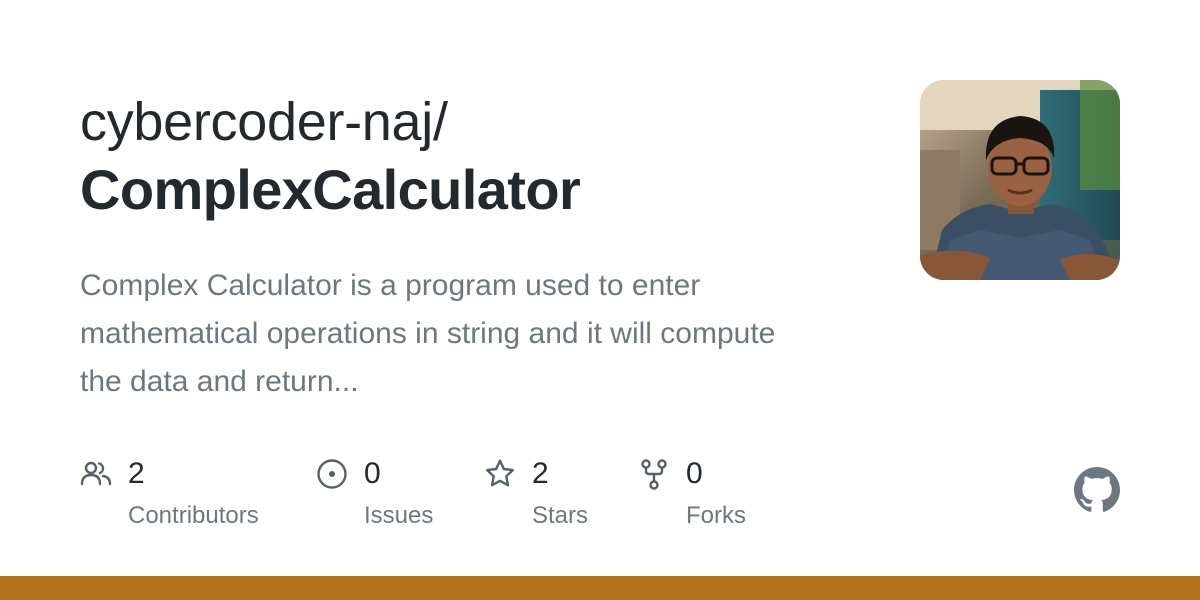  I want to click on star-icon, so click(500, 473).